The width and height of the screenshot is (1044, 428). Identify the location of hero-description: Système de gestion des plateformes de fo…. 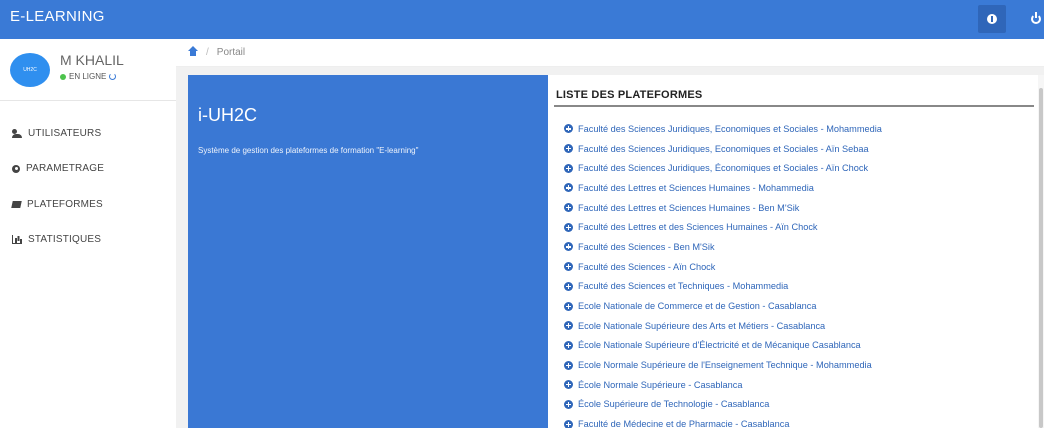
(308, 150).